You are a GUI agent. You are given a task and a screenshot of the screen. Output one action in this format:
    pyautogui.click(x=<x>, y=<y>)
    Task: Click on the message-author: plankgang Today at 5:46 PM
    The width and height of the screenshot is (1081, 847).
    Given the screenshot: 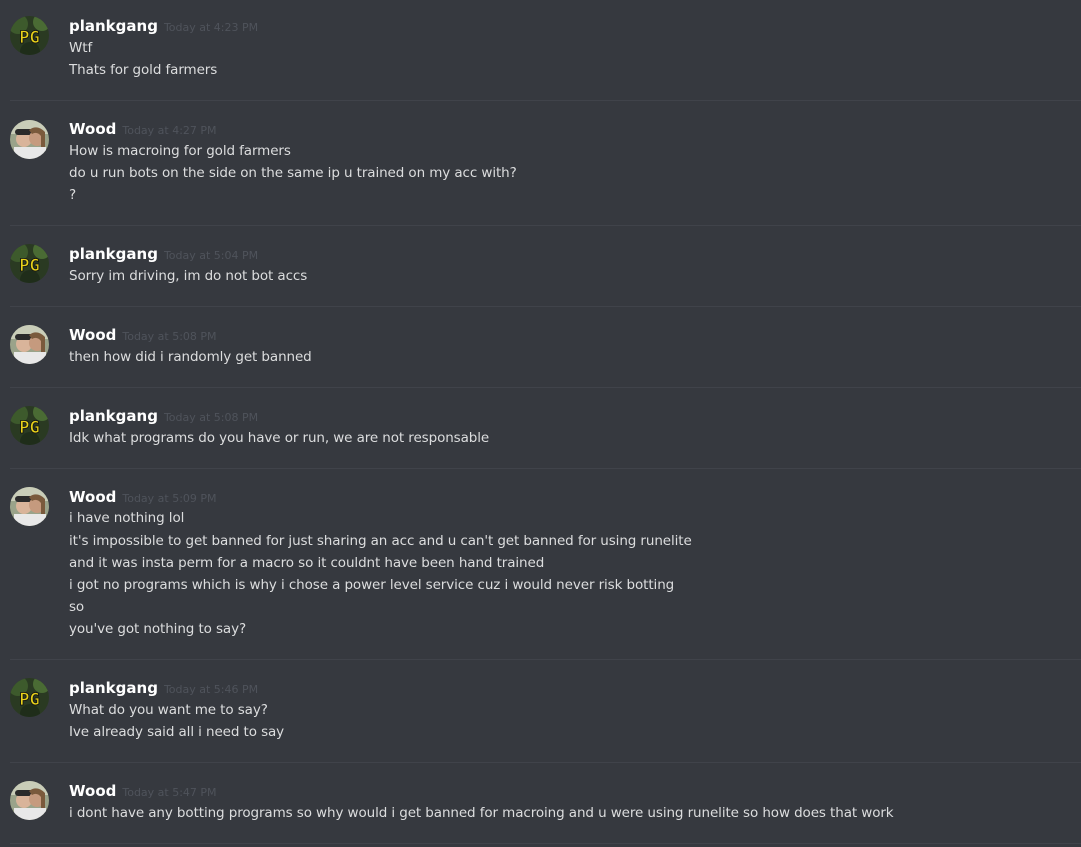 What is the action you would take?
    pyautogui.click(x=163, y=688)
    